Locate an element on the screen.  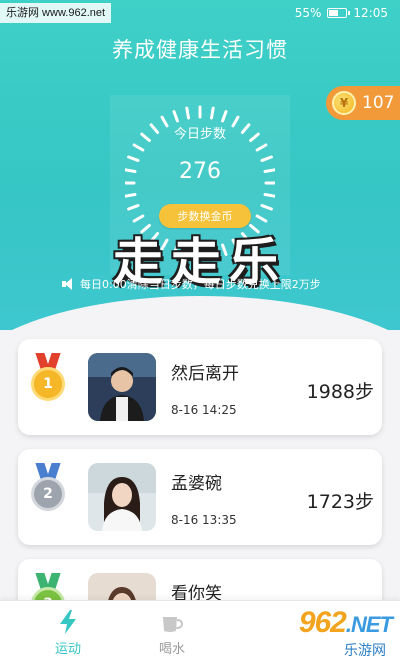
tab-water-label: 喝水 is located at coordinates (171, 649).